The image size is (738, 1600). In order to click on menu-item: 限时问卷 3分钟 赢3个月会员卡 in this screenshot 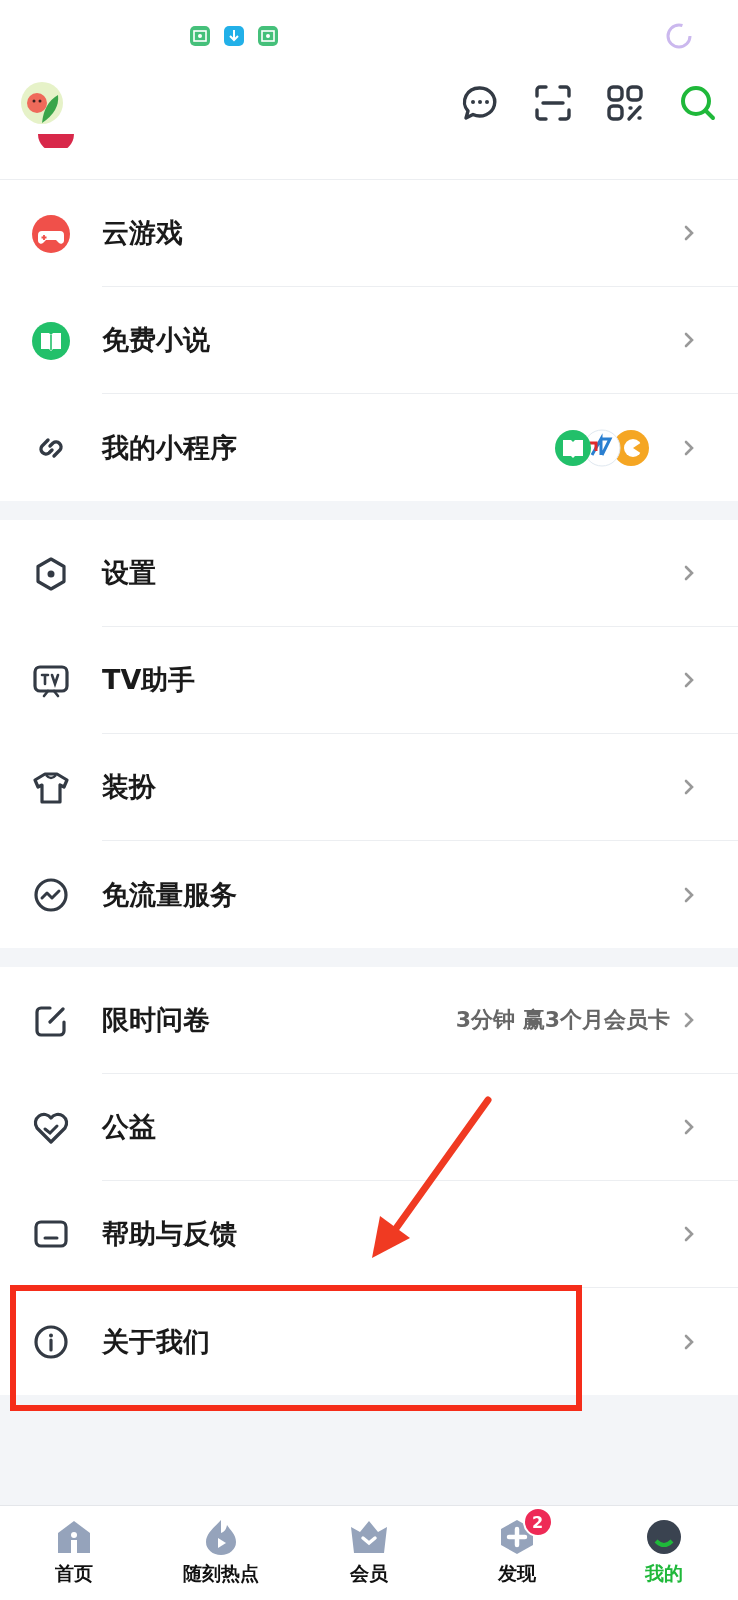, I will do `click(369, 1020)`.